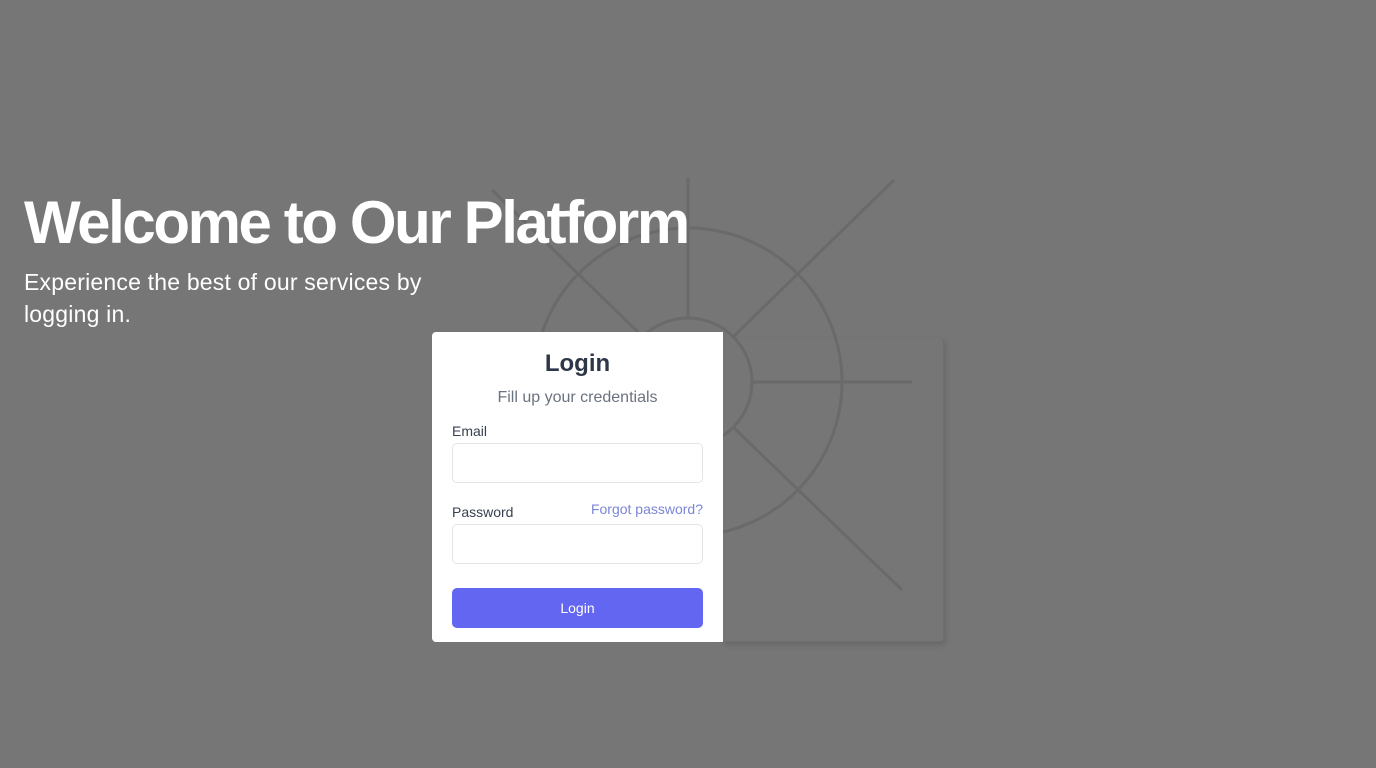 This screenshot has height=768, width=1376. What do you see at coordinates (577, 544) in the screenshot?
I see `password-field` at bounding box center [577, 544].